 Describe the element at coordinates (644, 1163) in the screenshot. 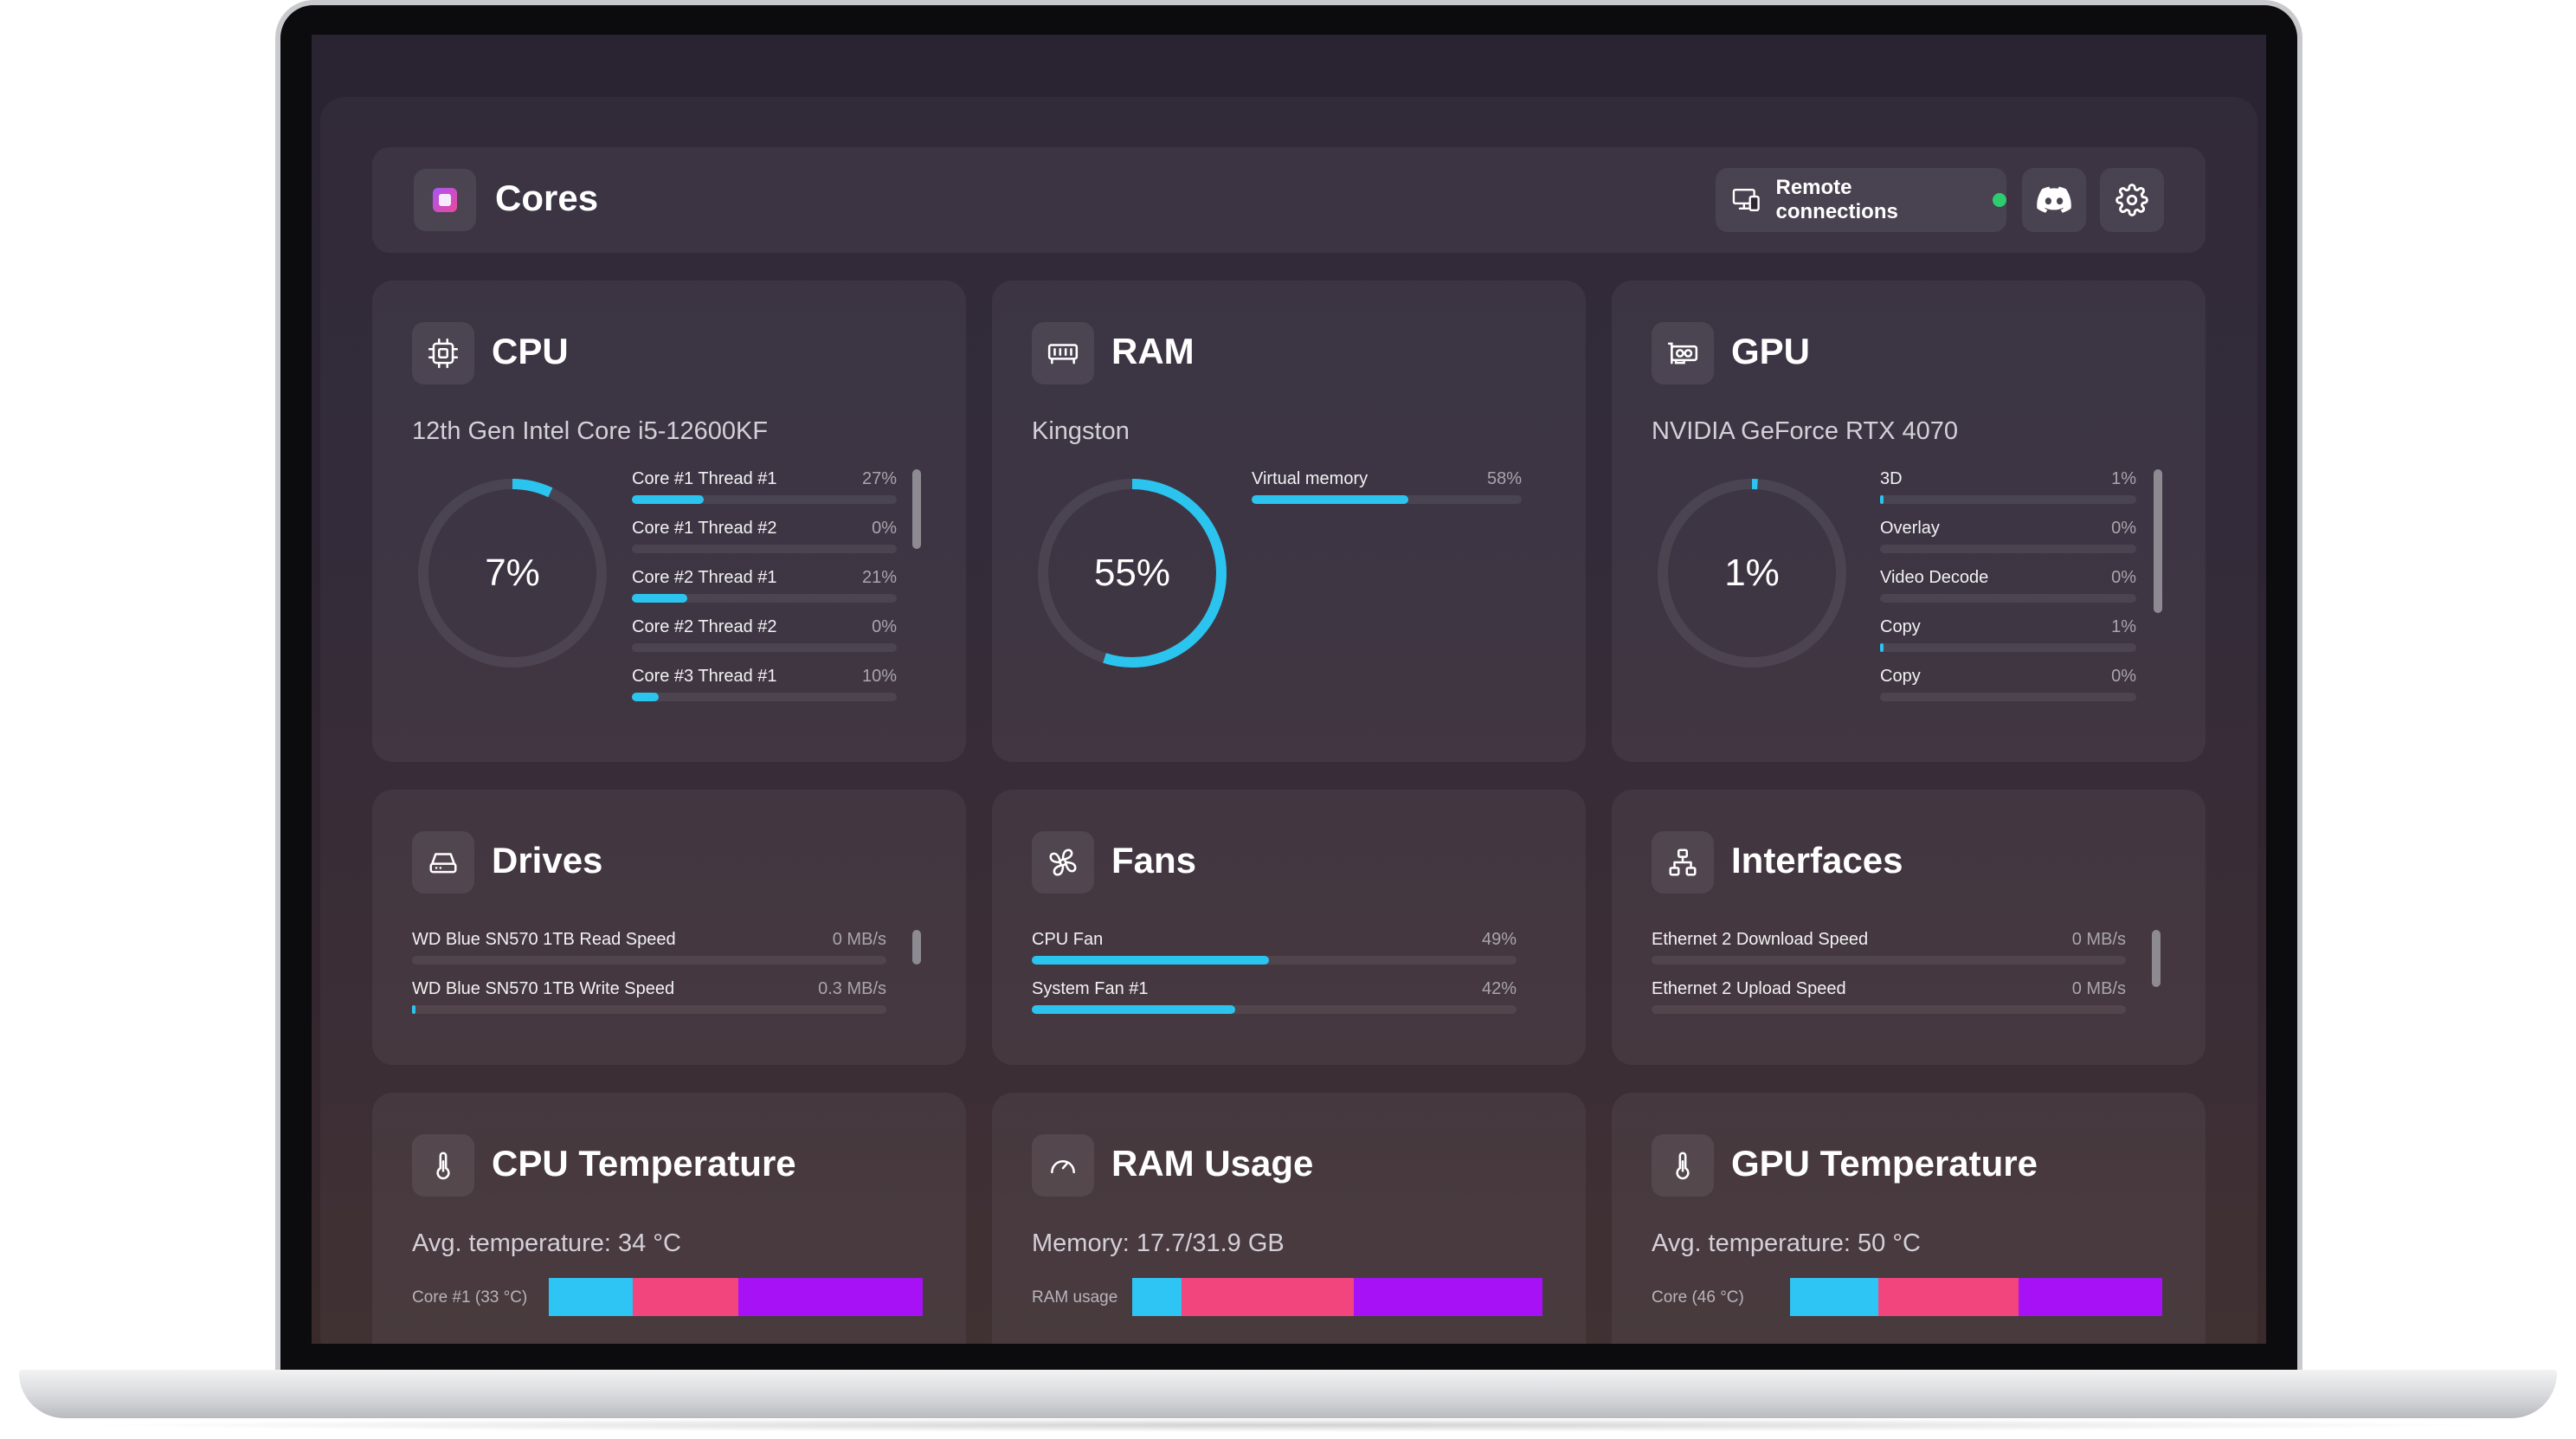

I see `cpu-temperature-title: CPU Temperature` at that location.